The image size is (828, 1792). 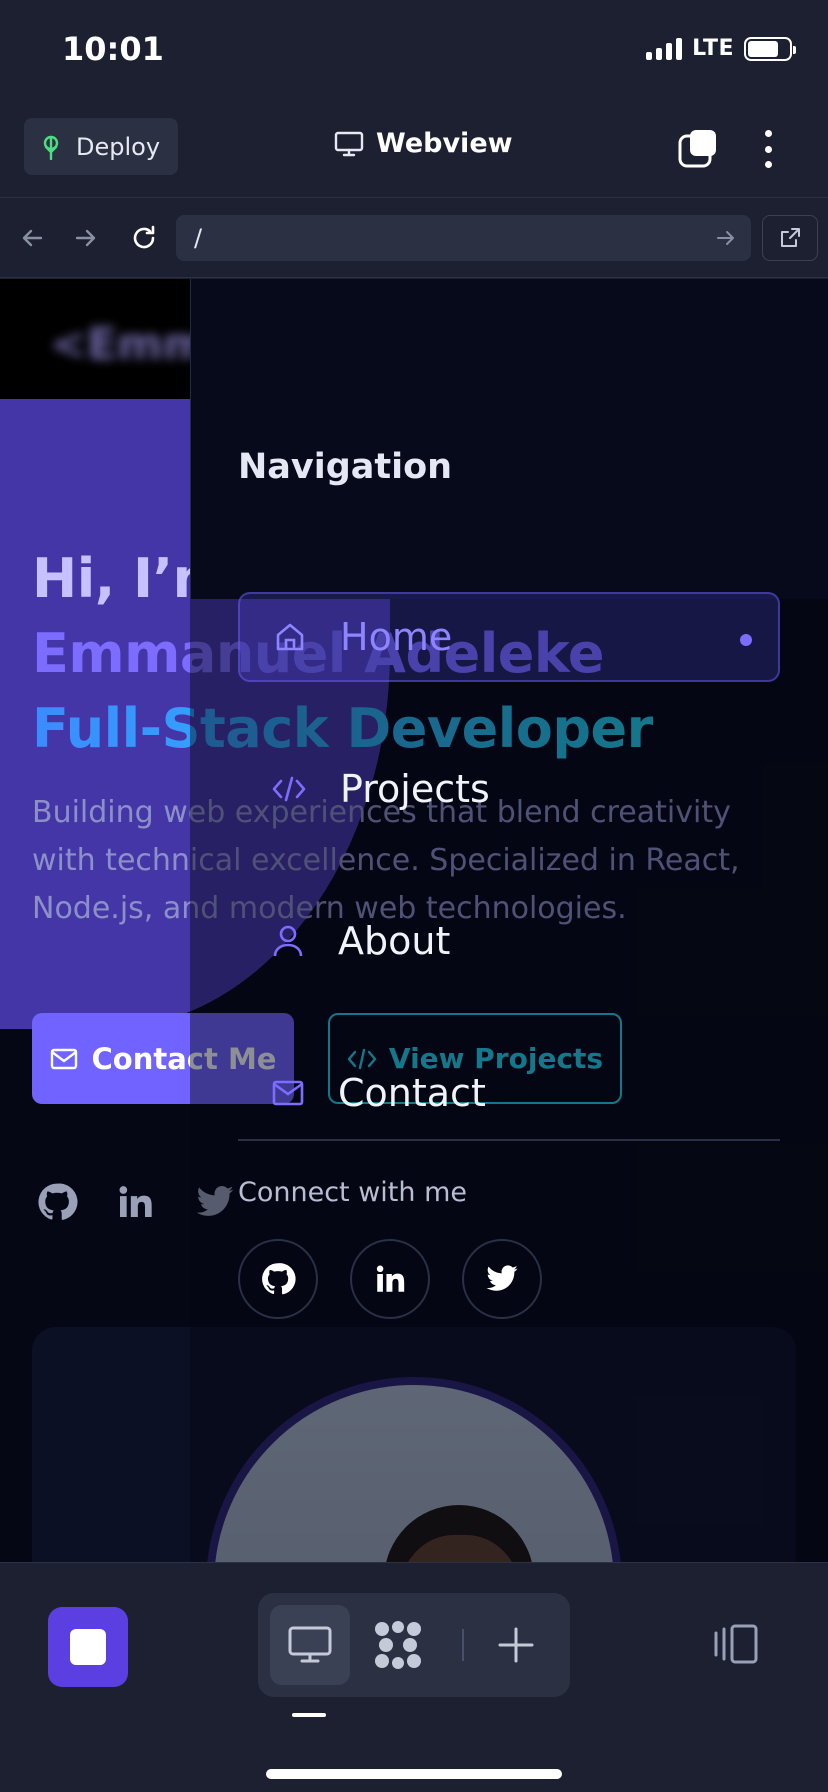 I want to click on nav-item-projects: Projects, so click(x=509, y=789).